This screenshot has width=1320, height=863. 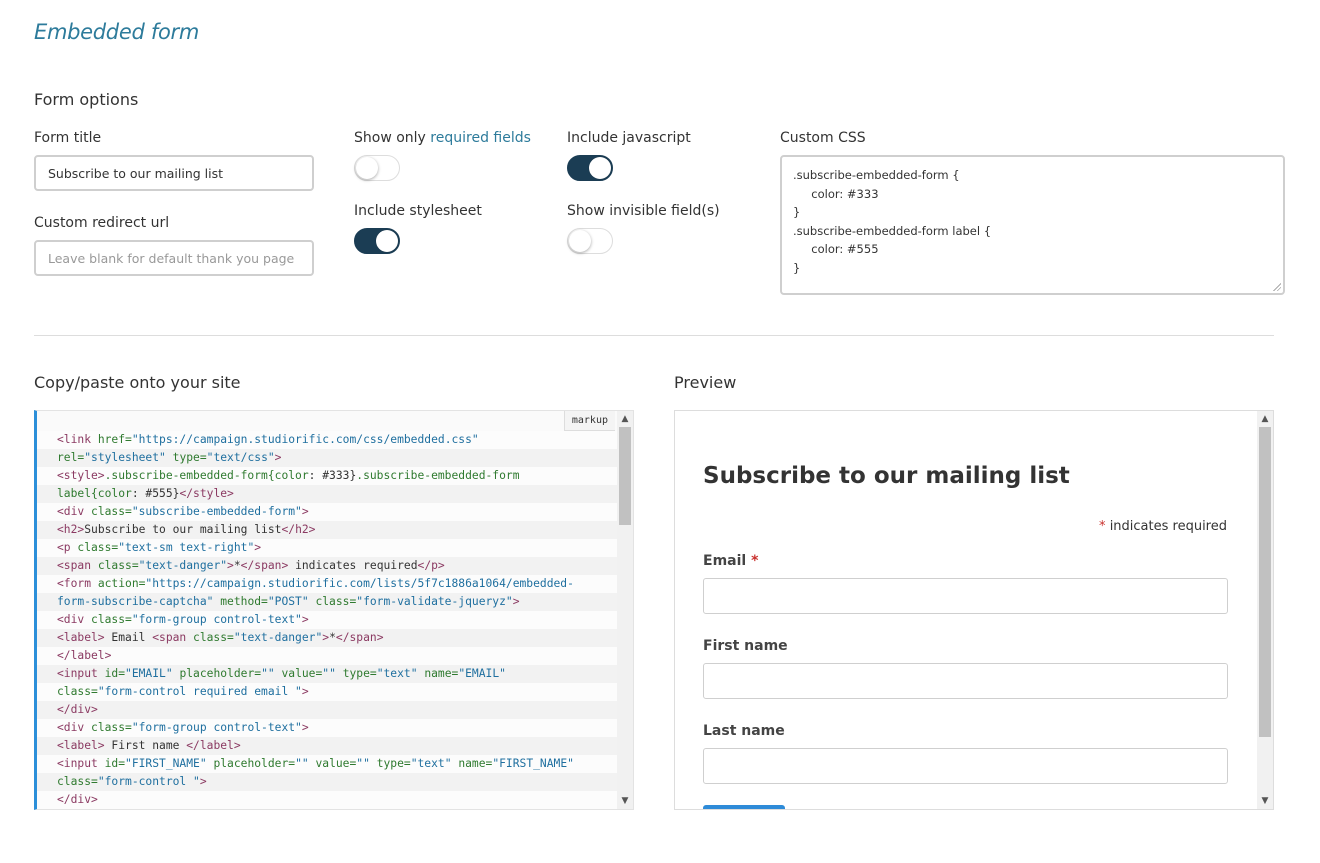 I want to click on code-token: </p>, so click(x=431, y=565).